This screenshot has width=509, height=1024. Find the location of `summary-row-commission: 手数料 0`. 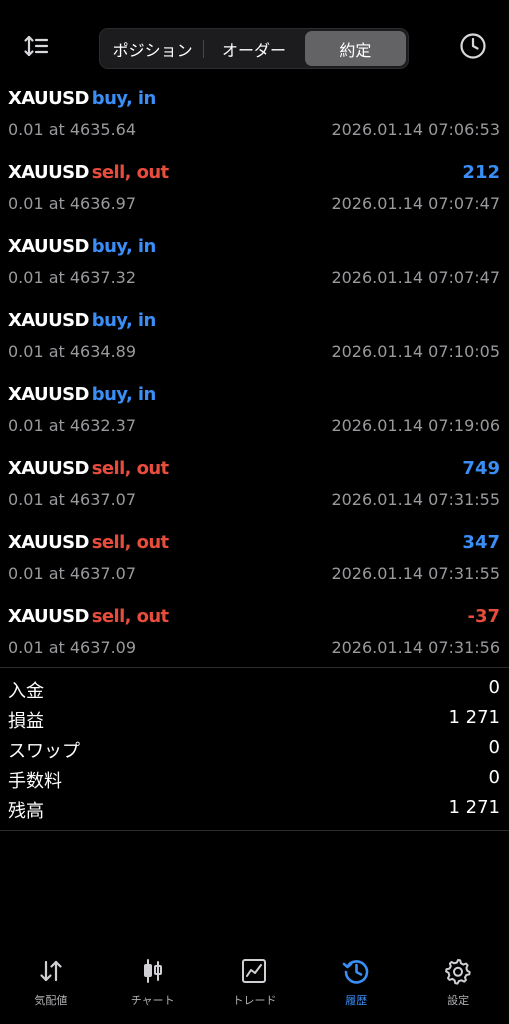

summary-row-commission: 手数料 0 is located at coordinates (254, 779).